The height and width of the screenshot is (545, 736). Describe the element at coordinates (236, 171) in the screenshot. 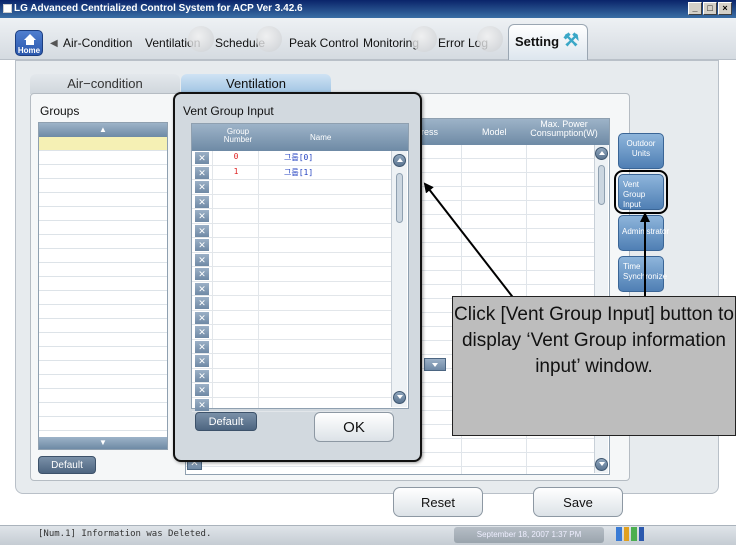

I see `group-number-cell: 1` at that location.